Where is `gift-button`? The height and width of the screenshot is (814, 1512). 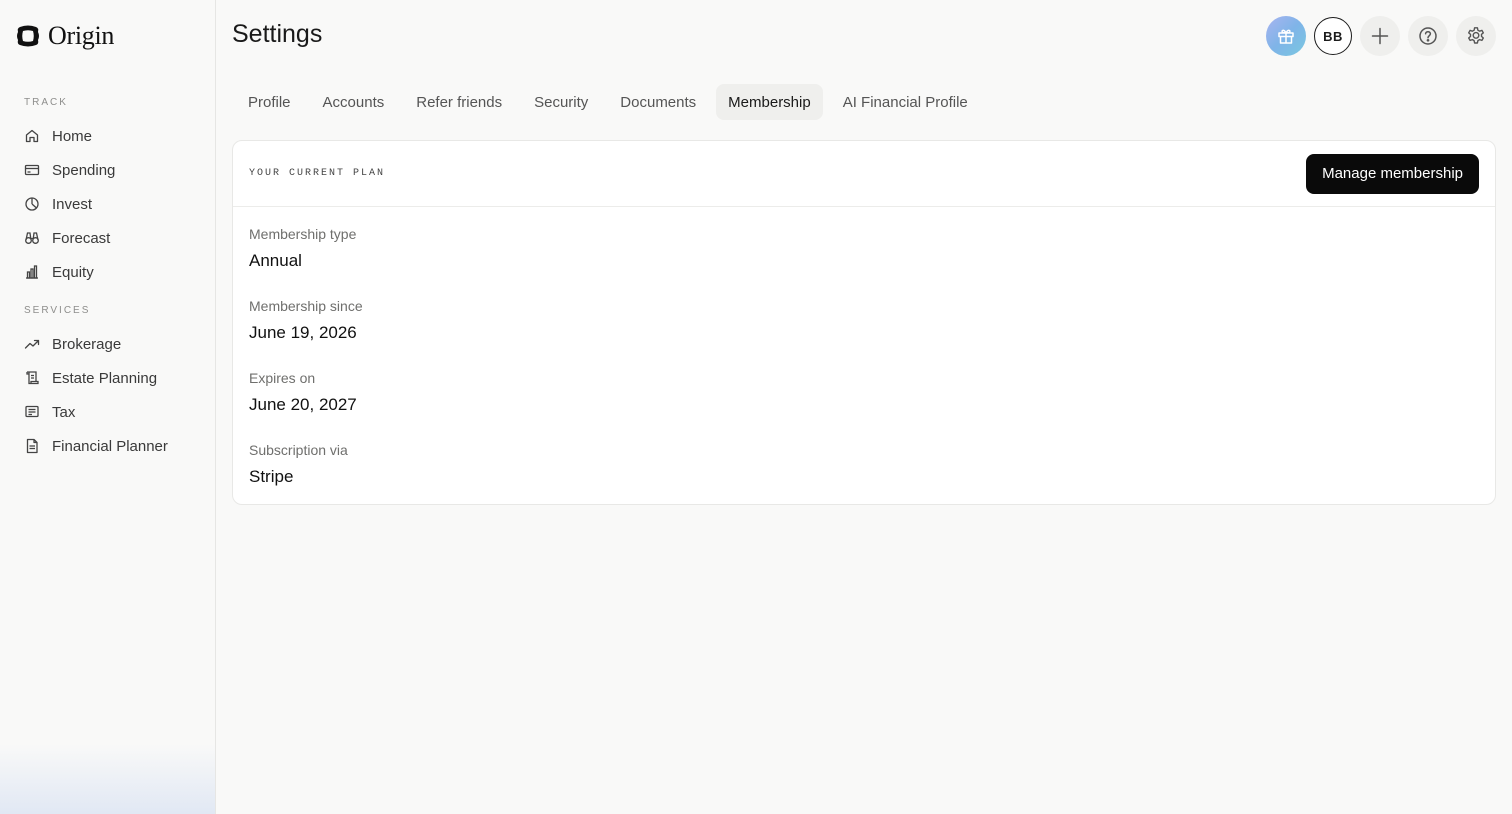
gift-button is located at coordinates (1286, 36).